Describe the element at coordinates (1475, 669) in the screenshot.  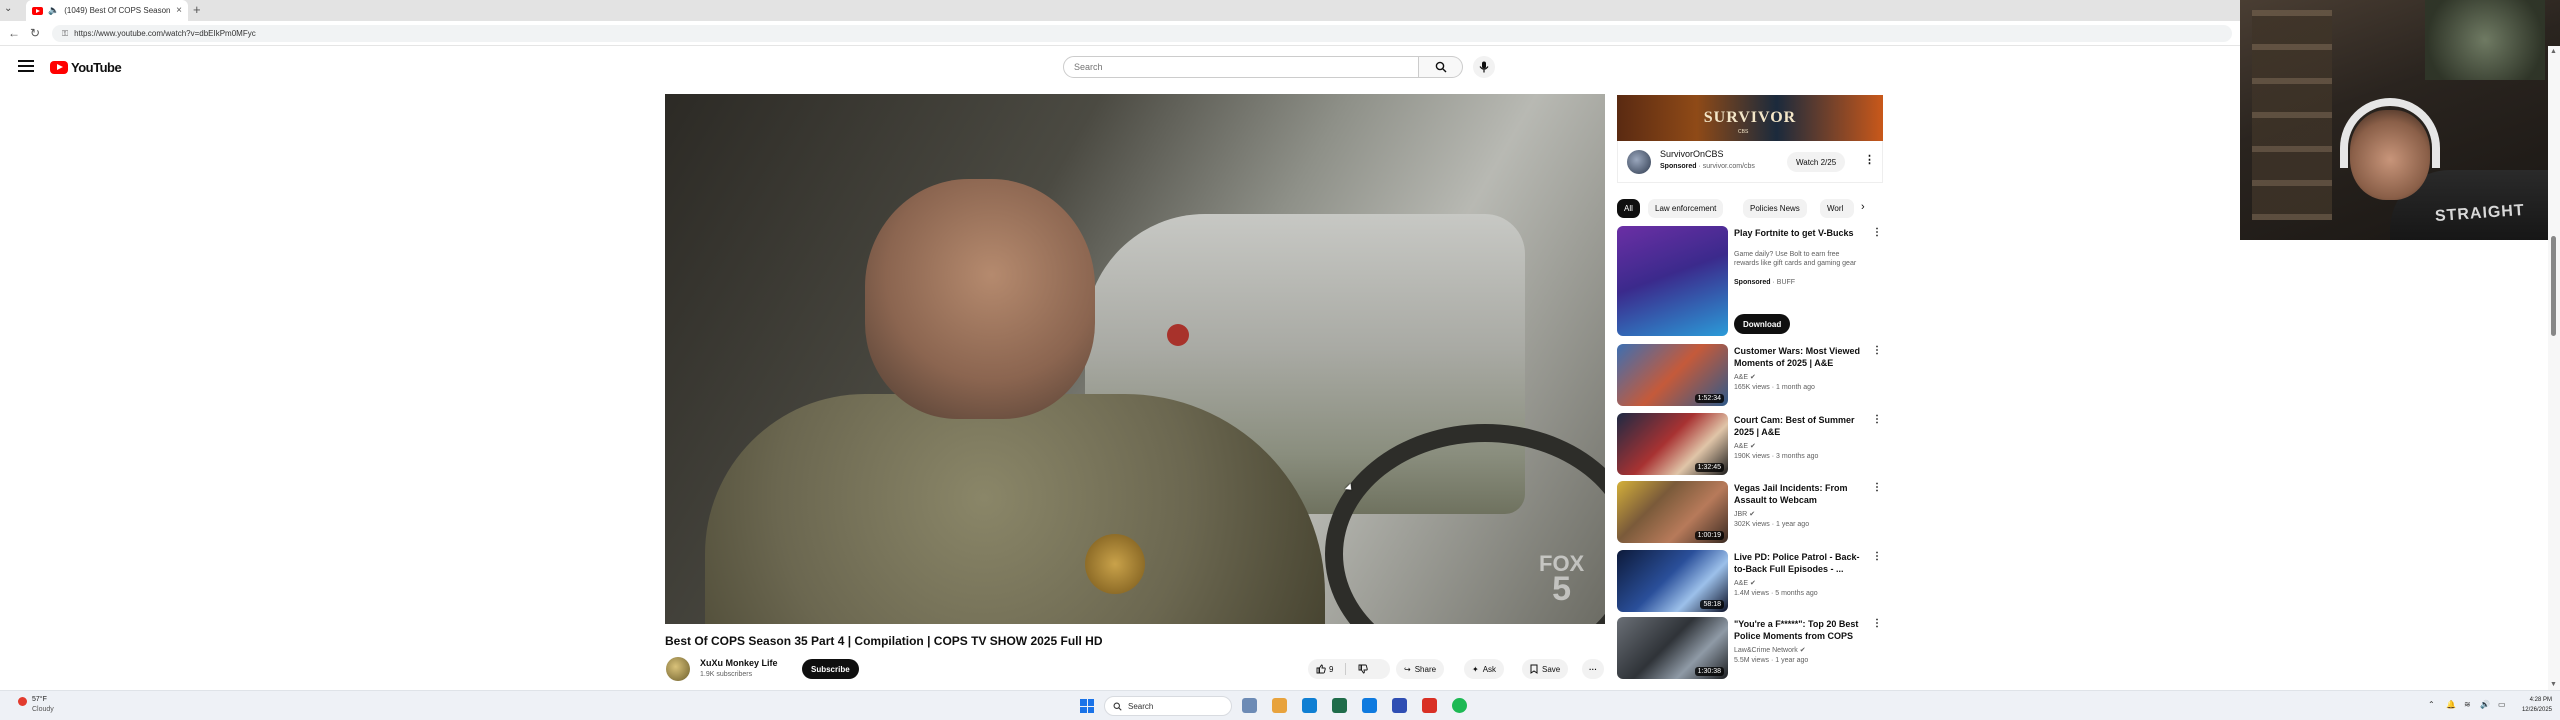
I see `sparkle-icon: ✦` at that location.